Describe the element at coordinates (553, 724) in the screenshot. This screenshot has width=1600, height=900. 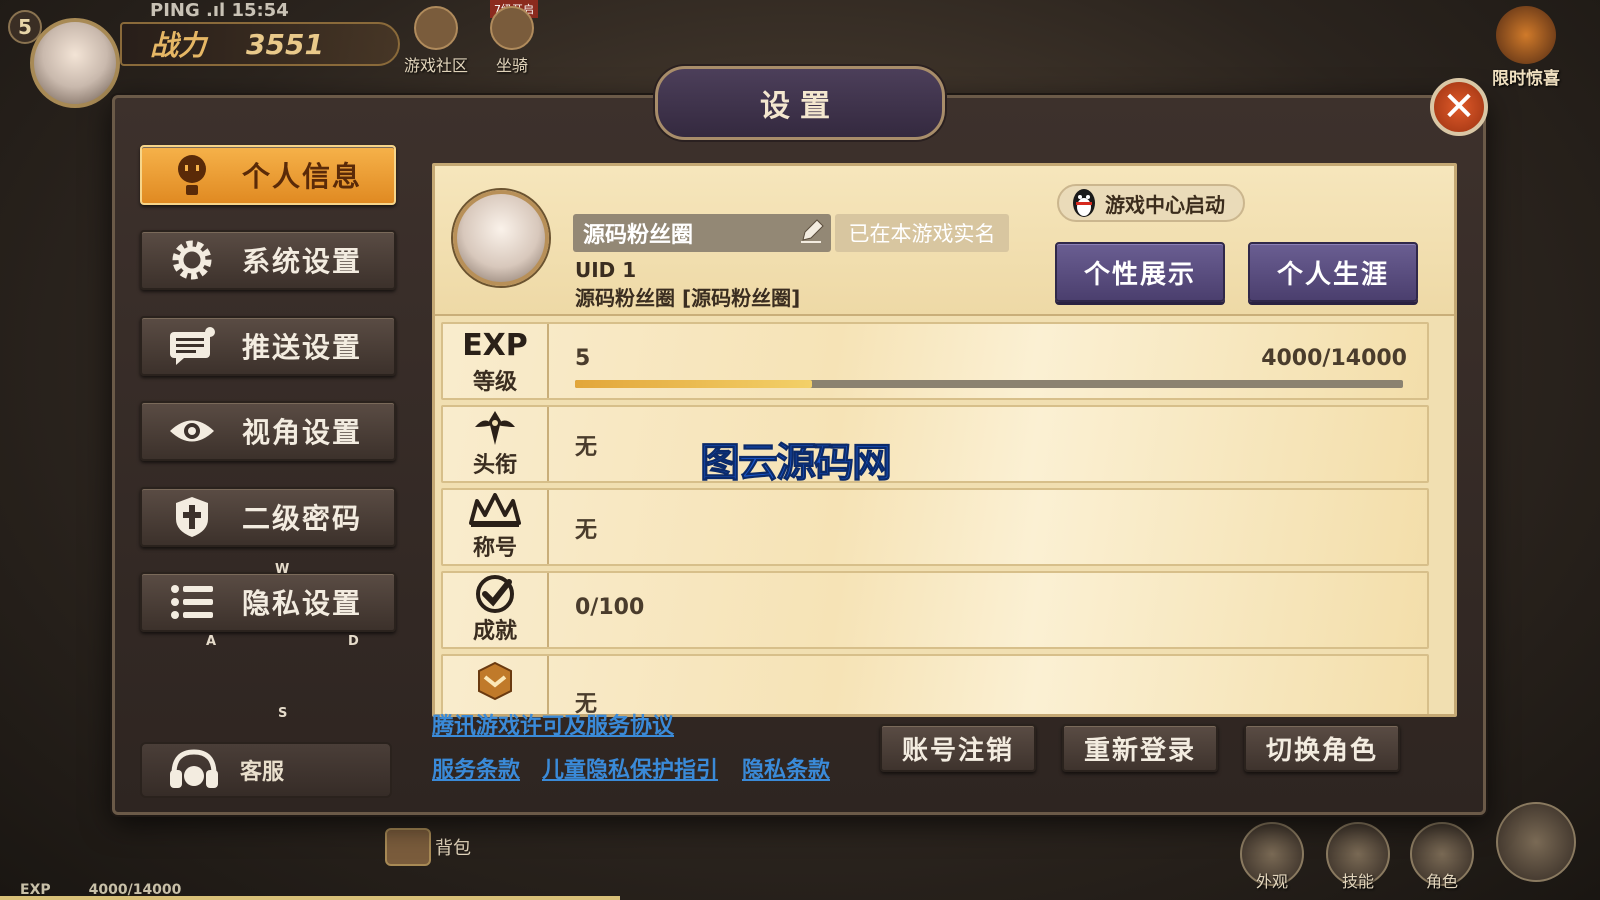
I see `license-agreement-link: 腾讯游戏许可及服务协议` at that location.